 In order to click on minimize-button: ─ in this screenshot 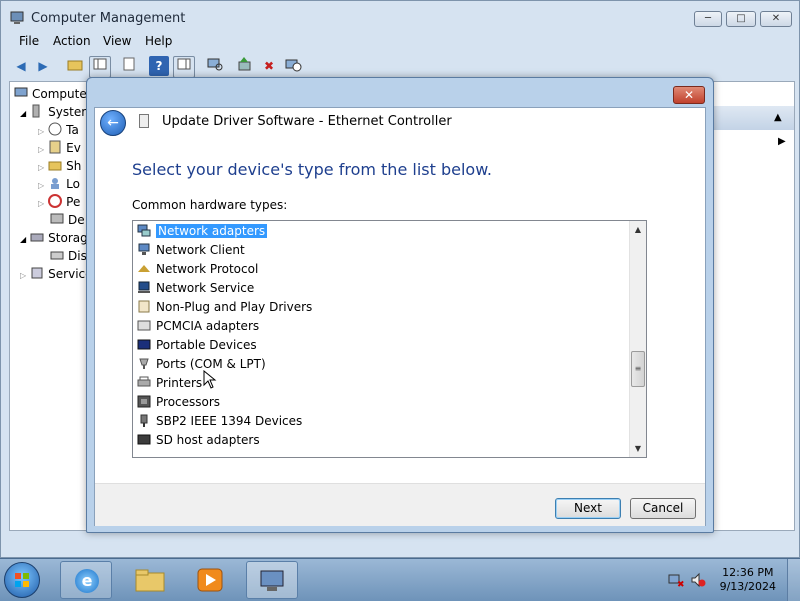, I will do `click(708, 19)`.